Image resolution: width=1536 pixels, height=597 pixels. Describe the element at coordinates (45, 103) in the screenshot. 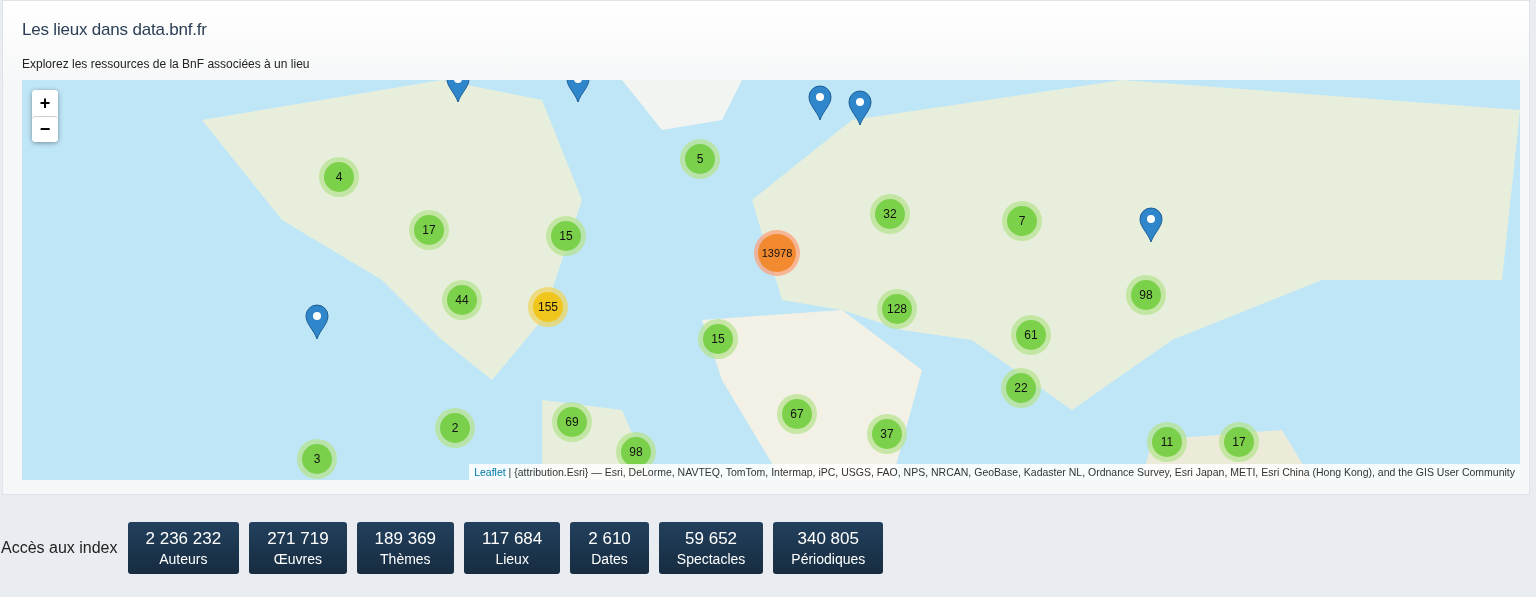

I see `zoom-in-button: +` at that location.